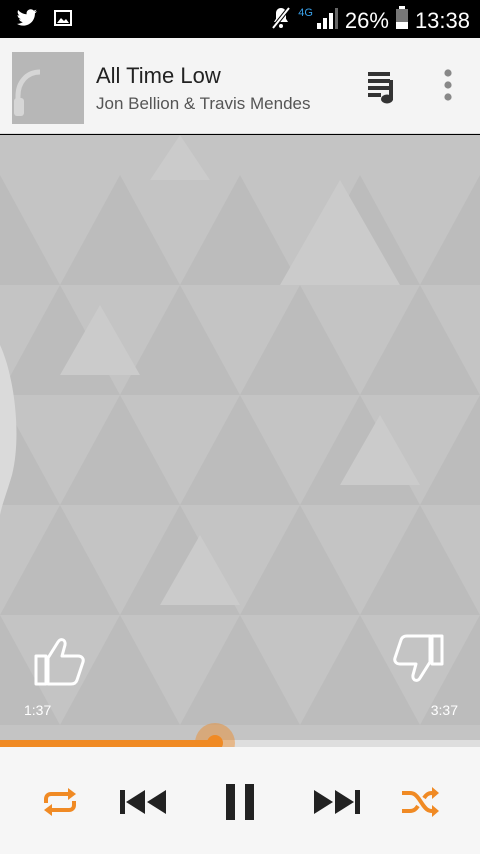 This screenshot has height=854, width=480. What do you see at coordinates (38, 710) in the screenshot?
I see `elapsed-time: 1:37` at bounding box center [38, 710].